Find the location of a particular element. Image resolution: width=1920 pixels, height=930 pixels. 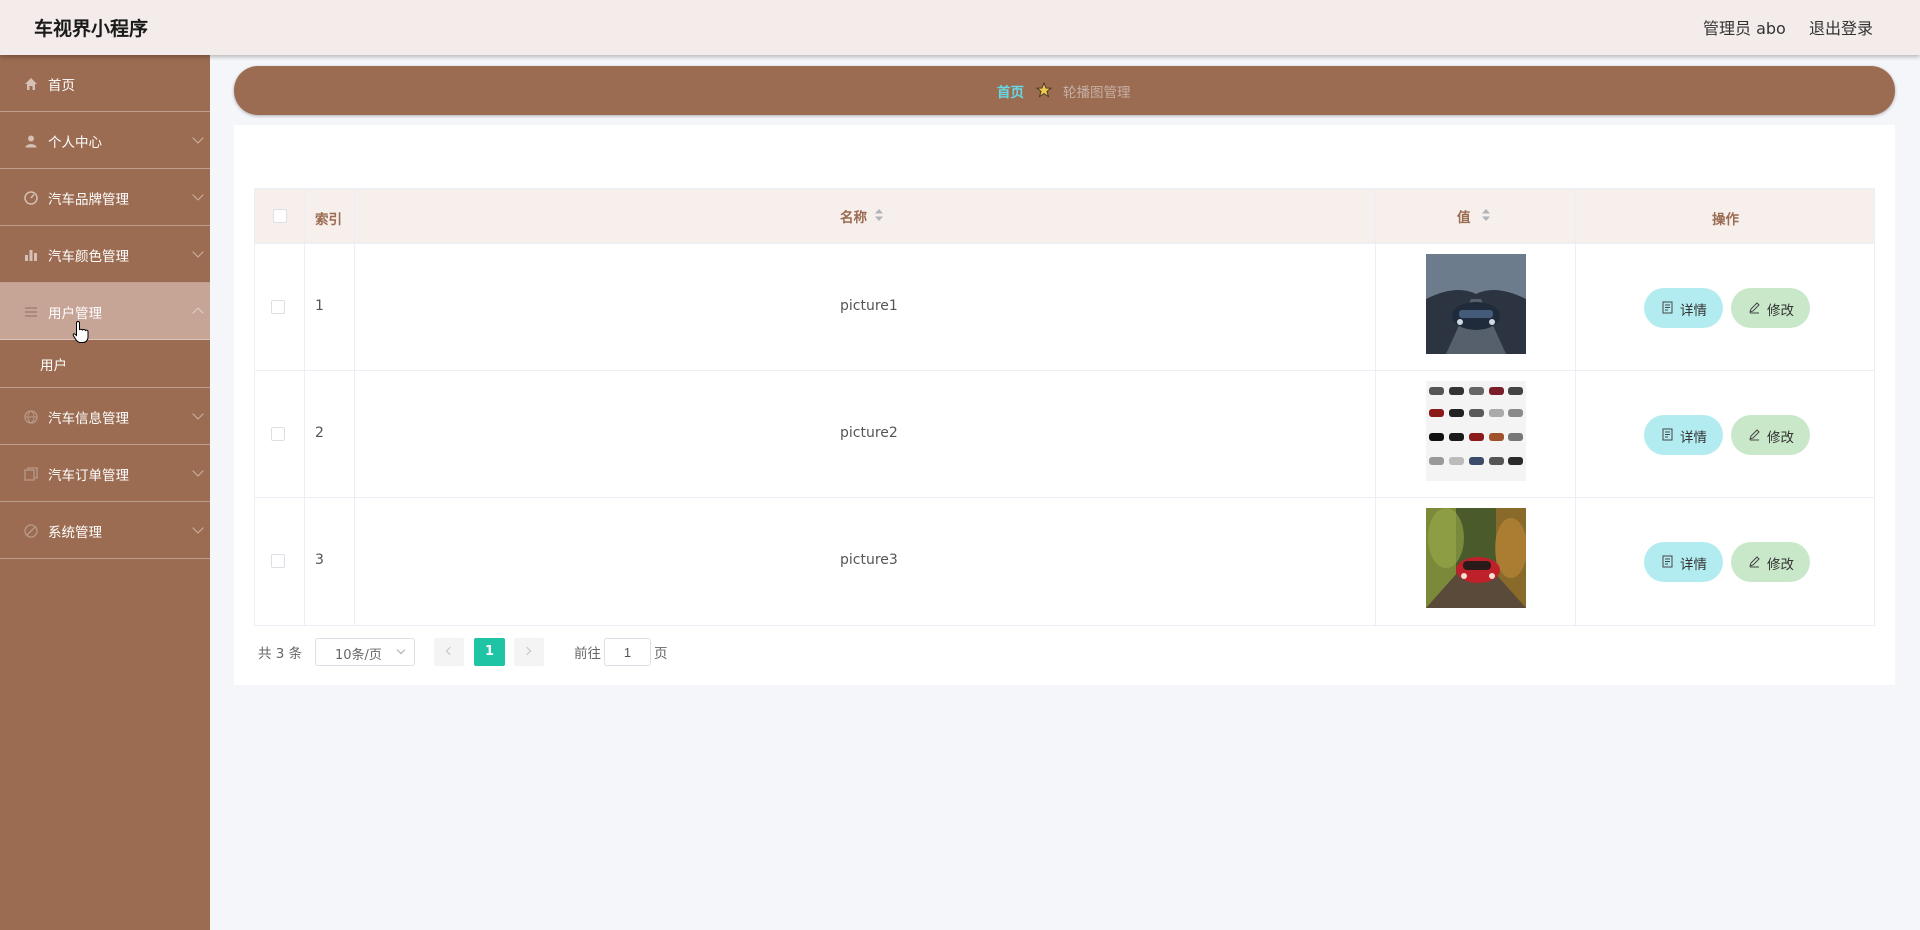

sidebar-item-label: 用户管理 is located at coordinates (75, 314).